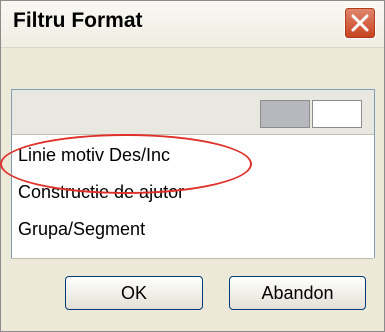 This screenshot has width=385, height=332. Describe the element at coordinates (192, 258) in the screenshot. I see `divider` at that location.